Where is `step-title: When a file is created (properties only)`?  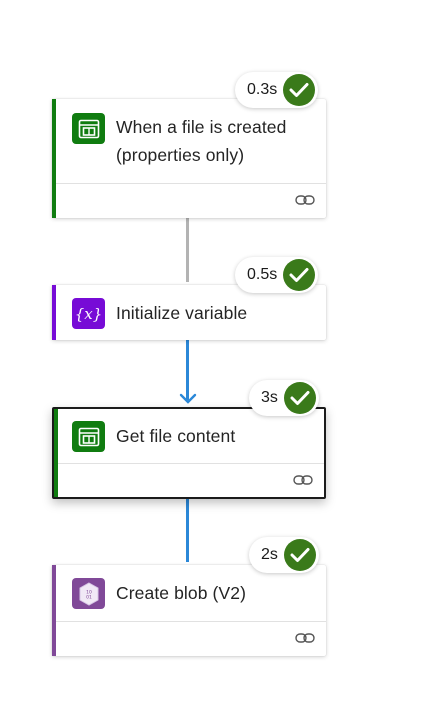 step-title: When a file is created (properties only) is located at coordinates (201, 141).